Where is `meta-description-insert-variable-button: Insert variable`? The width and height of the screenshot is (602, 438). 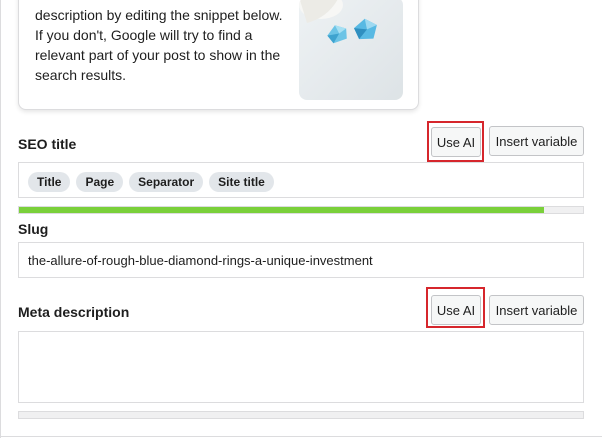 meta-description-insert-variable-button: Insert variable is located at coordinates (536, 310).